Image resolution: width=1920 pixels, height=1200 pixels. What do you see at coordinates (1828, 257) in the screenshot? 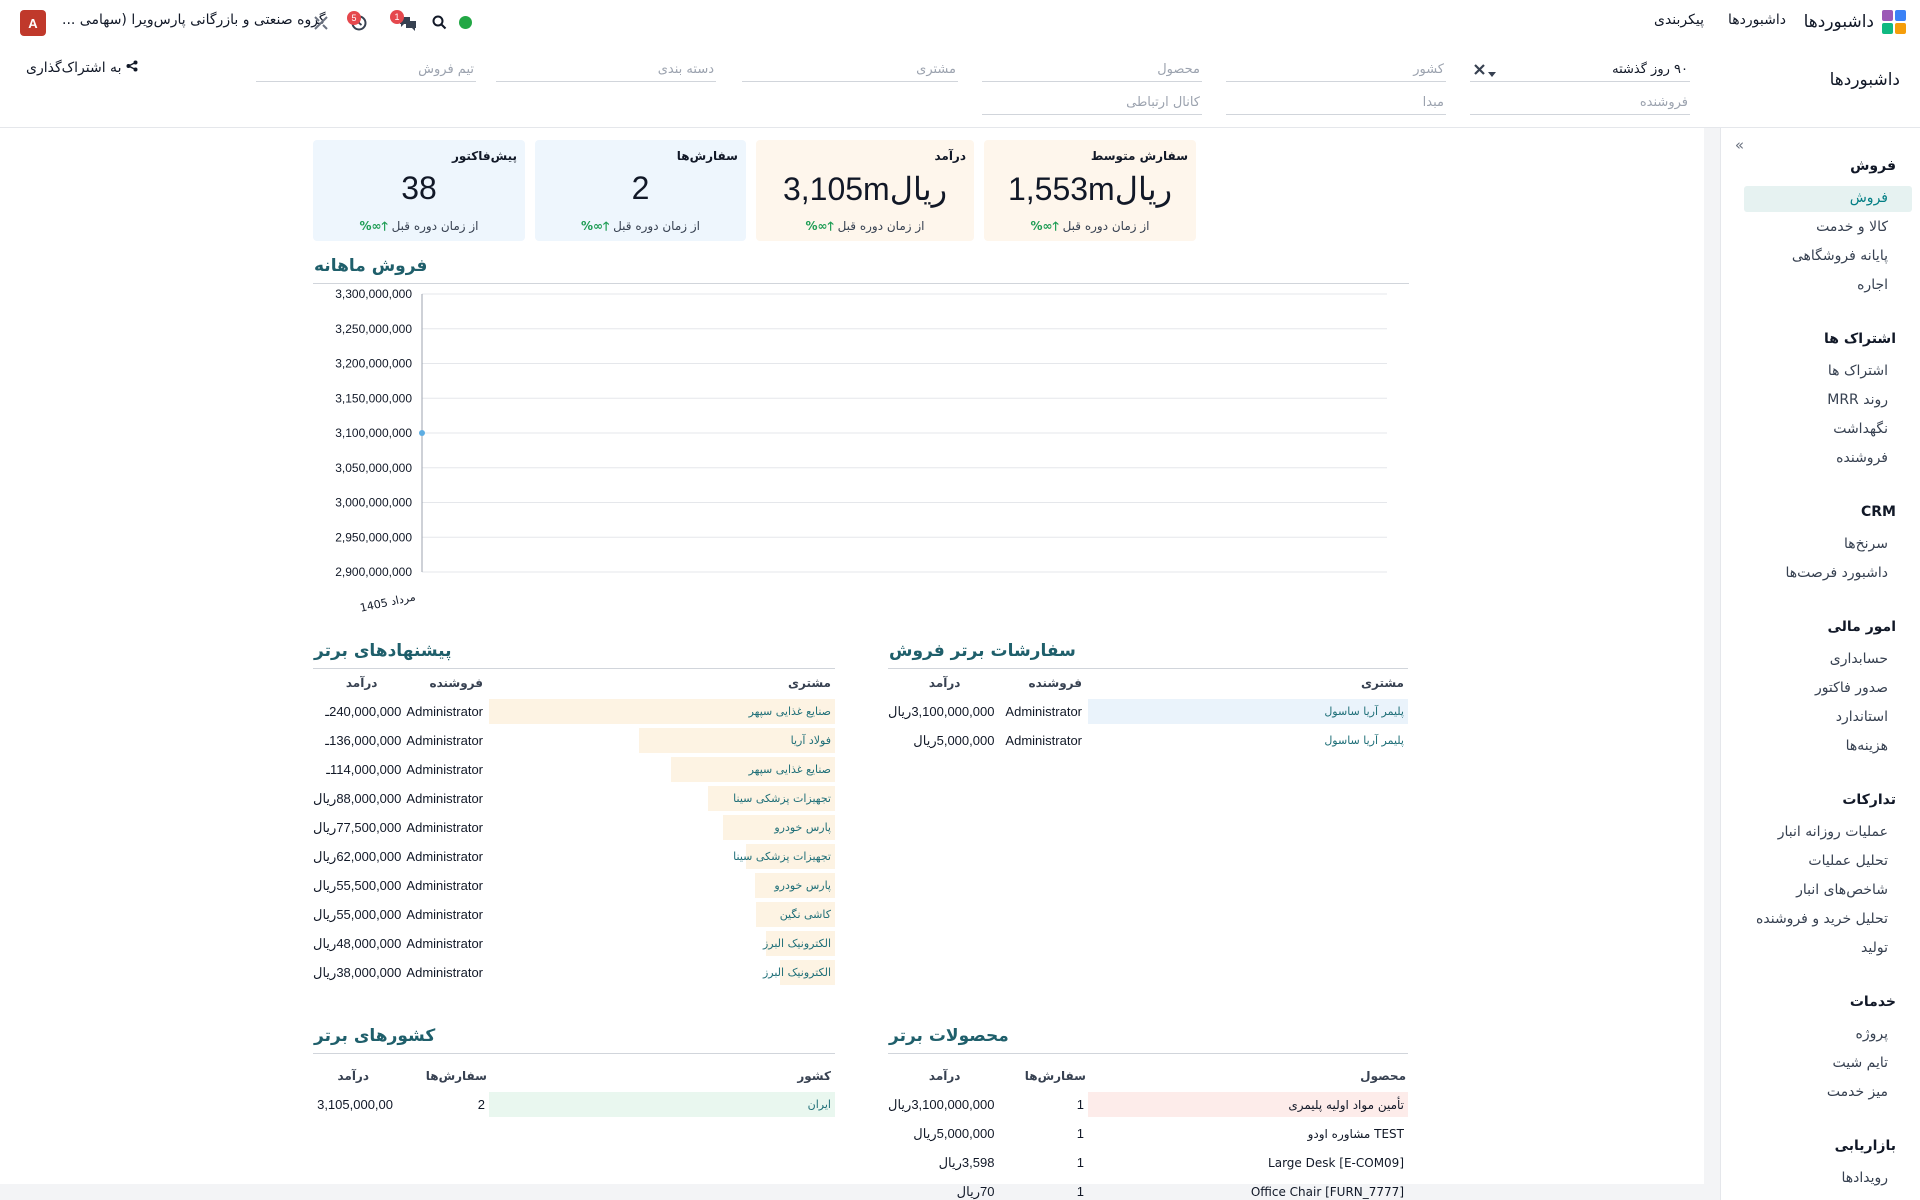
I see `sidebar-item: پایانه فروشگاهی` at bounding box center [1828, 257].